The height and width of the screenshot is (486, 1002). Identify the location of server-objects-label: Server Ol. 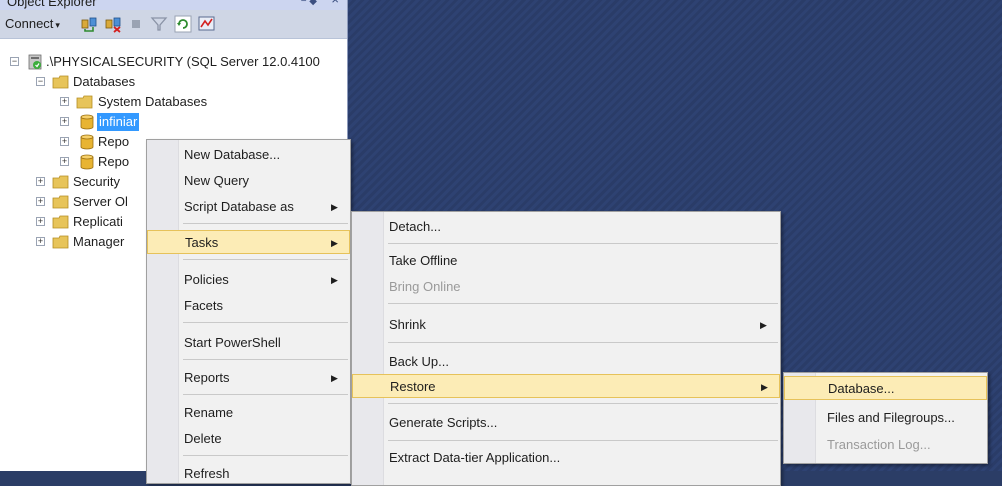
(100, 201).